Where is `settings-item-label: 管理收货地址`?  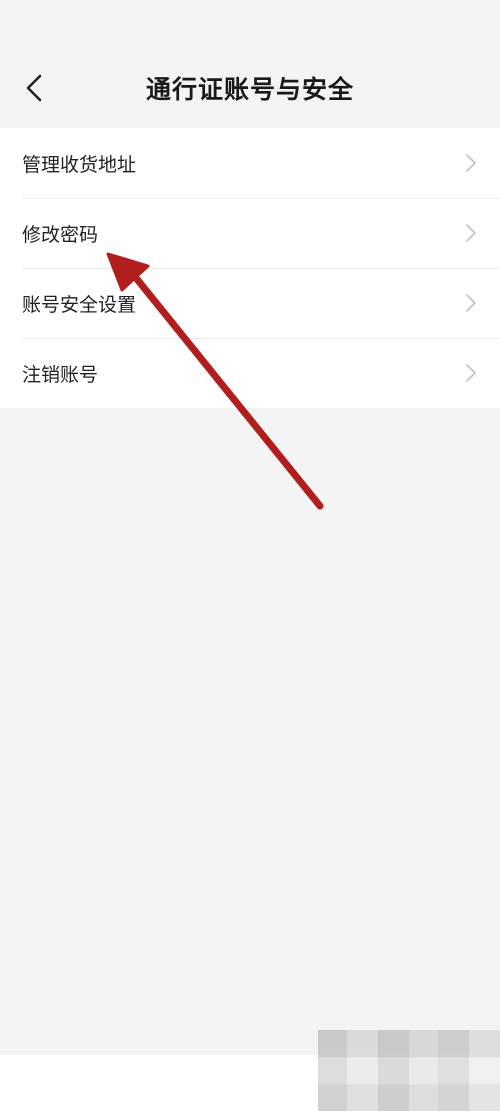 settings-item-label: 管理收货地址 is located at coordinates (79, 164).